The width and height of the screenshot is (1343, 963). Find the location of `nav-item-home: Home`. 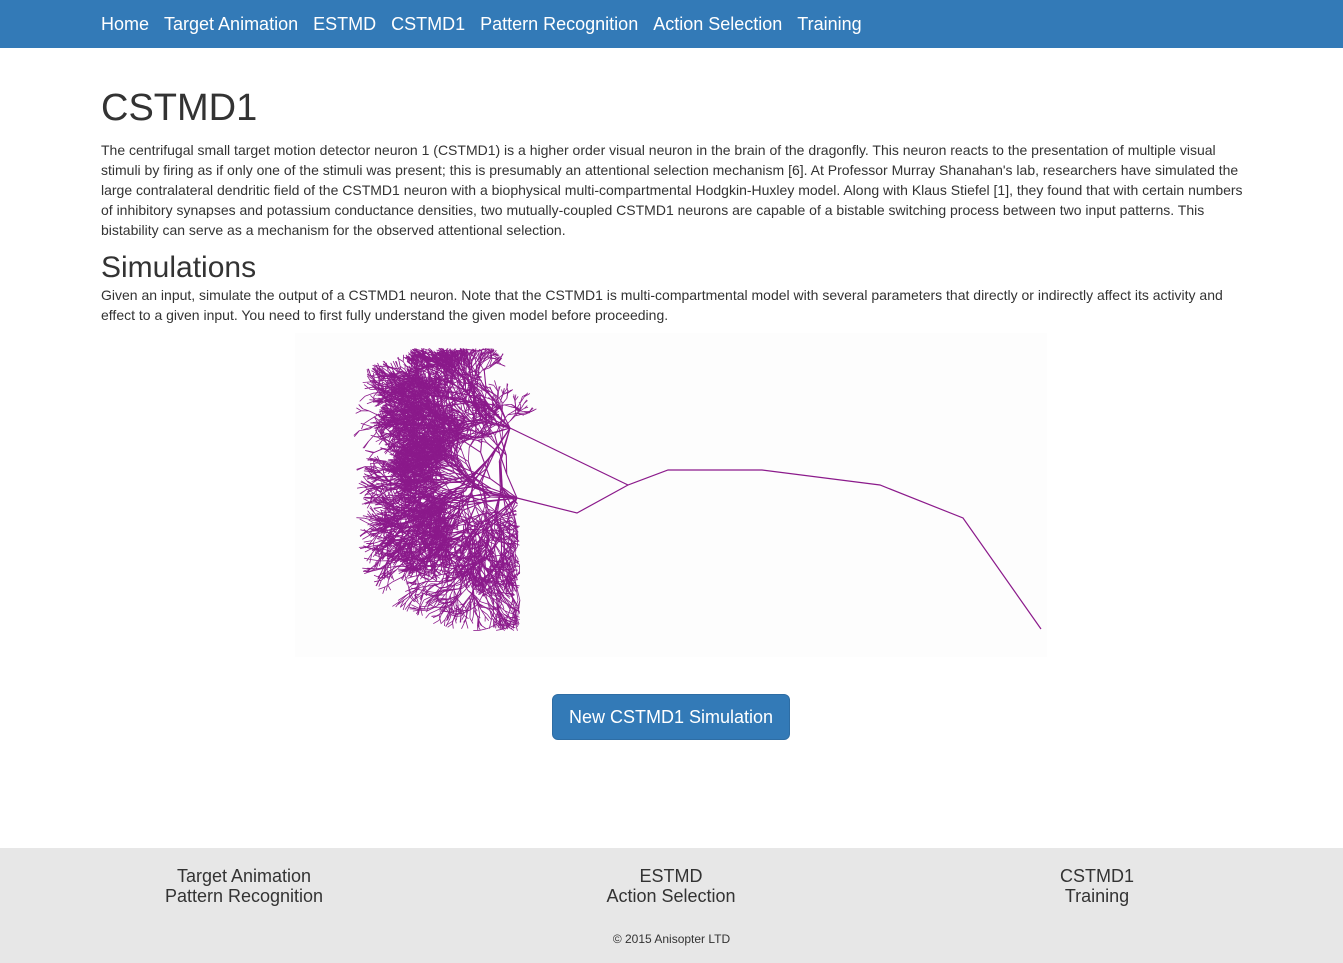

nav-item-home: Home is located at coordinates (125, 24).